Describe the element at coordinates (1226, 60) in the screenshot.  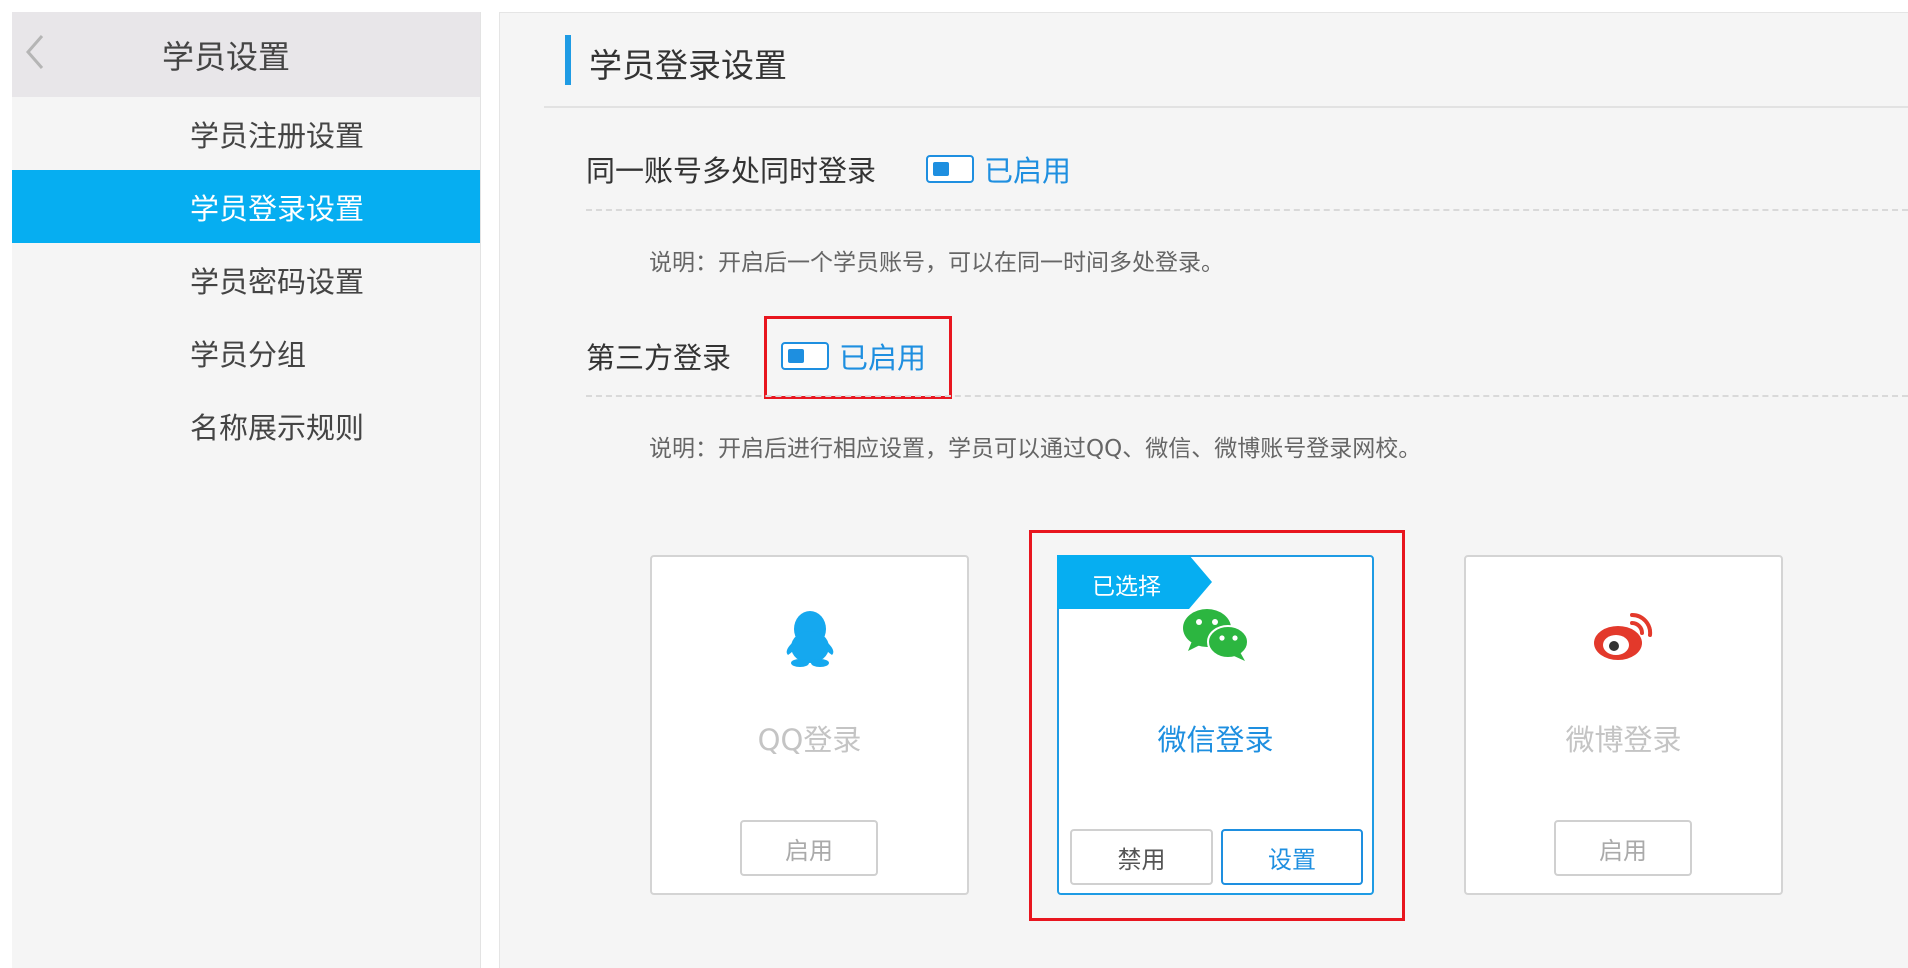
I see `main-header: 学员登录设置` at that location.